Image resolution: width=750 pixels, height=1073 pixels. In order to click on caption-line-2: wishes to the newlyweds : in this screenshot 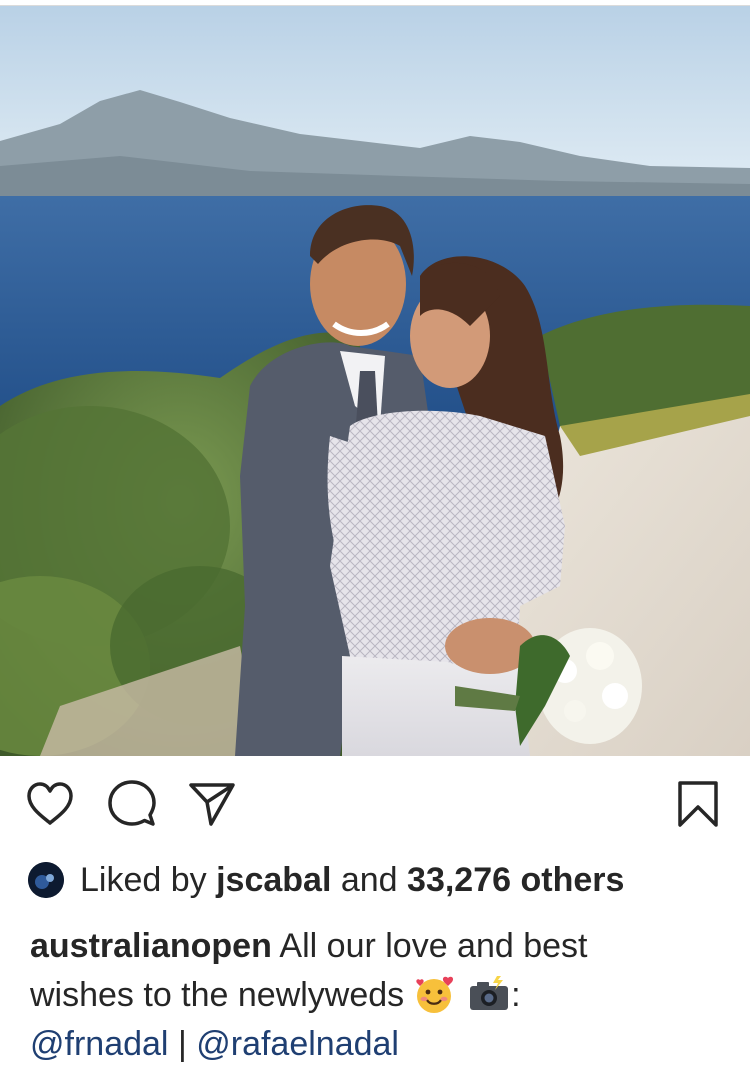, I will do `click(375, 995)`.